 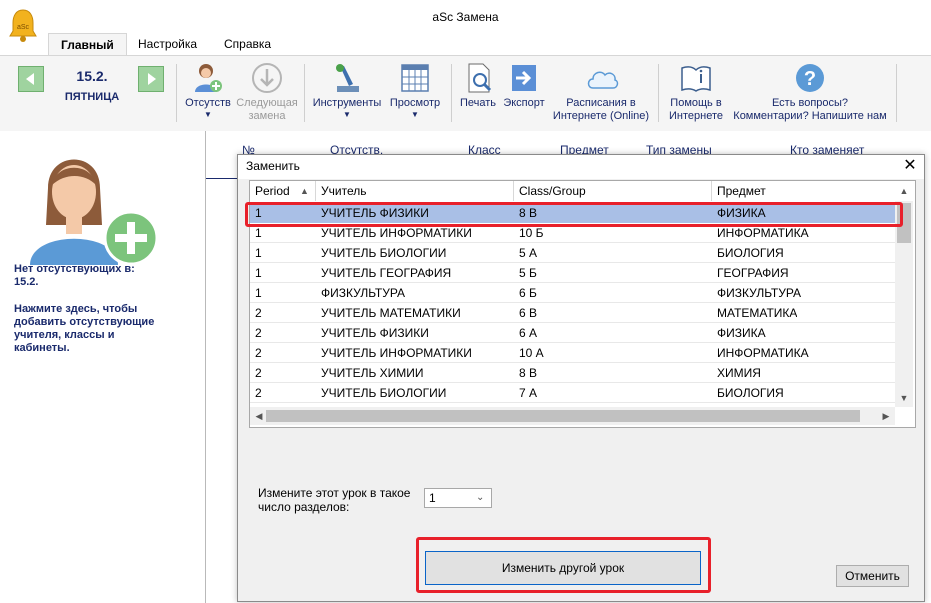 I want to click on scroll-up-icon: ▲, so click(x=904, y=191).